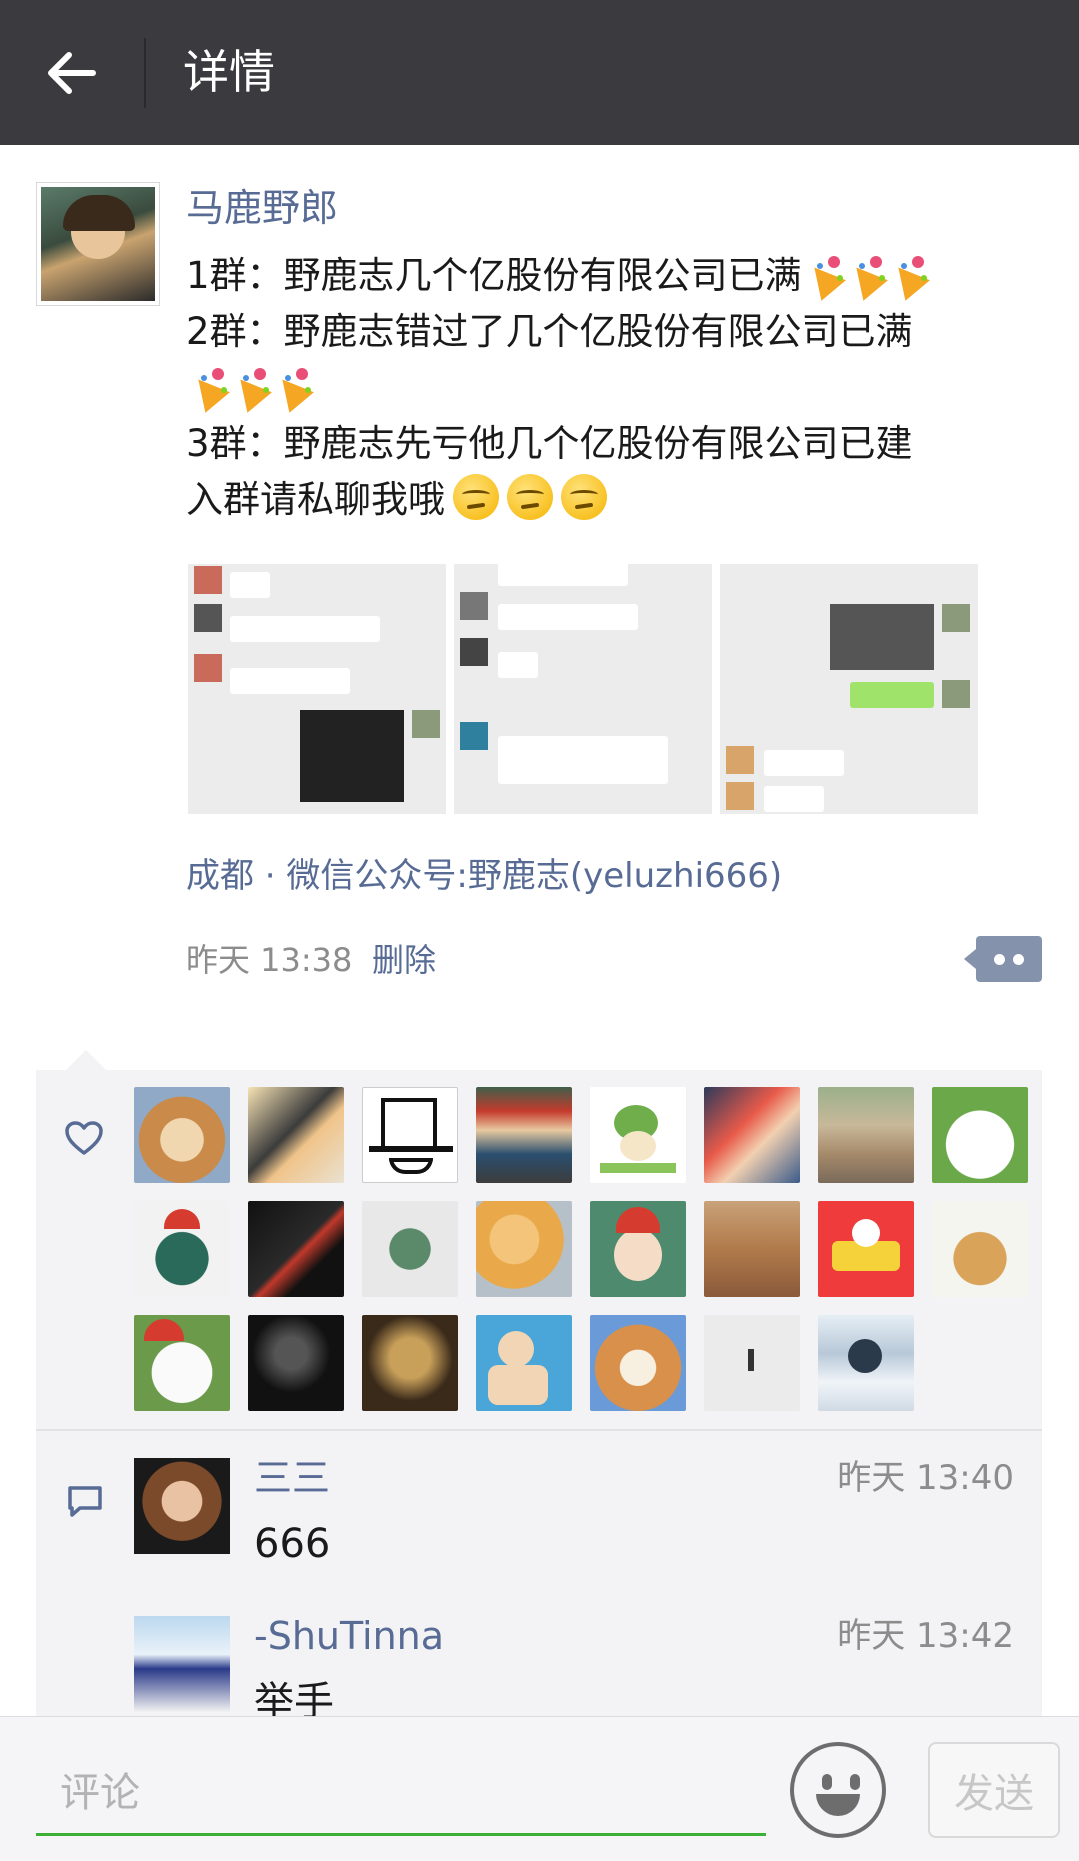  Describe the element at coordinates (85, 1501) in the screenshot. I see `comment-icon` at that location.